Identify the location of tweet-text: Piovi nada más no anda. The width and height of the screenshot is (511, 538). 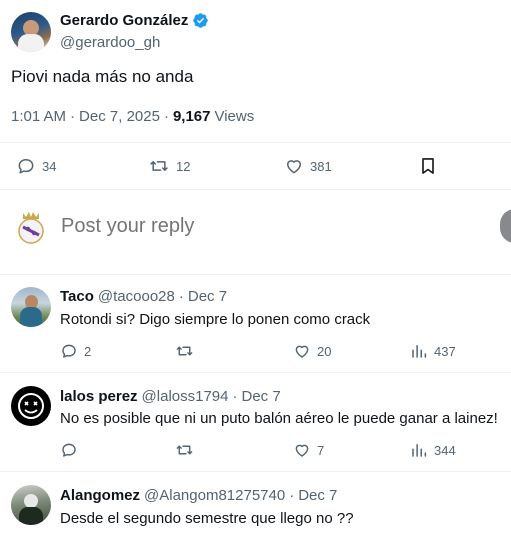
(102, 76).